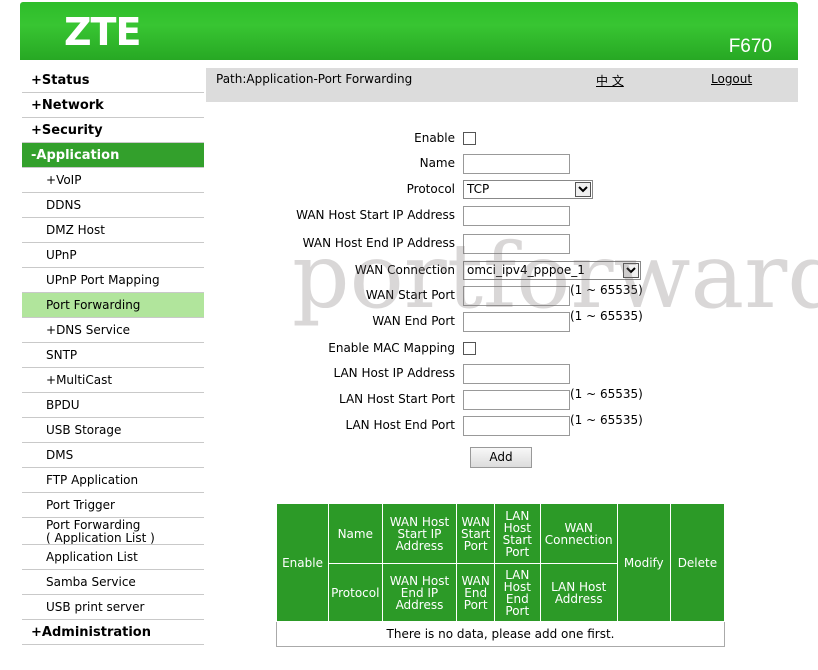  What do you see at coordinates (516, 244) in the screenshot?
I see `wan-host-end-ip-input` at bounding box center [516, 244].